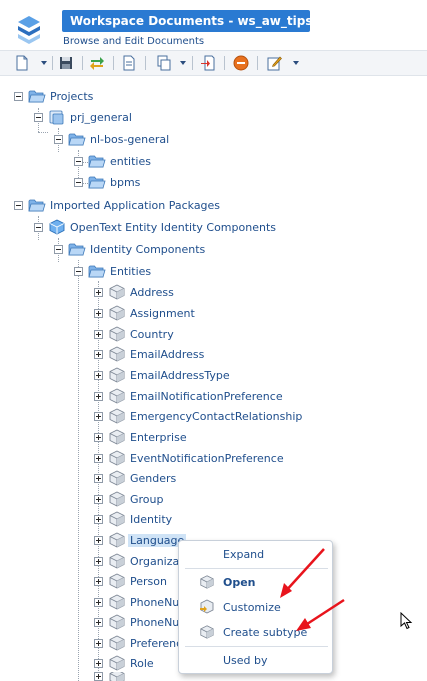 The height and width of the screenshot is (681, 427). What do you see at coordinates (101, 117) in the screenshot?
I see `tree-node-label: prj_general` at bounding box center [101, 117].